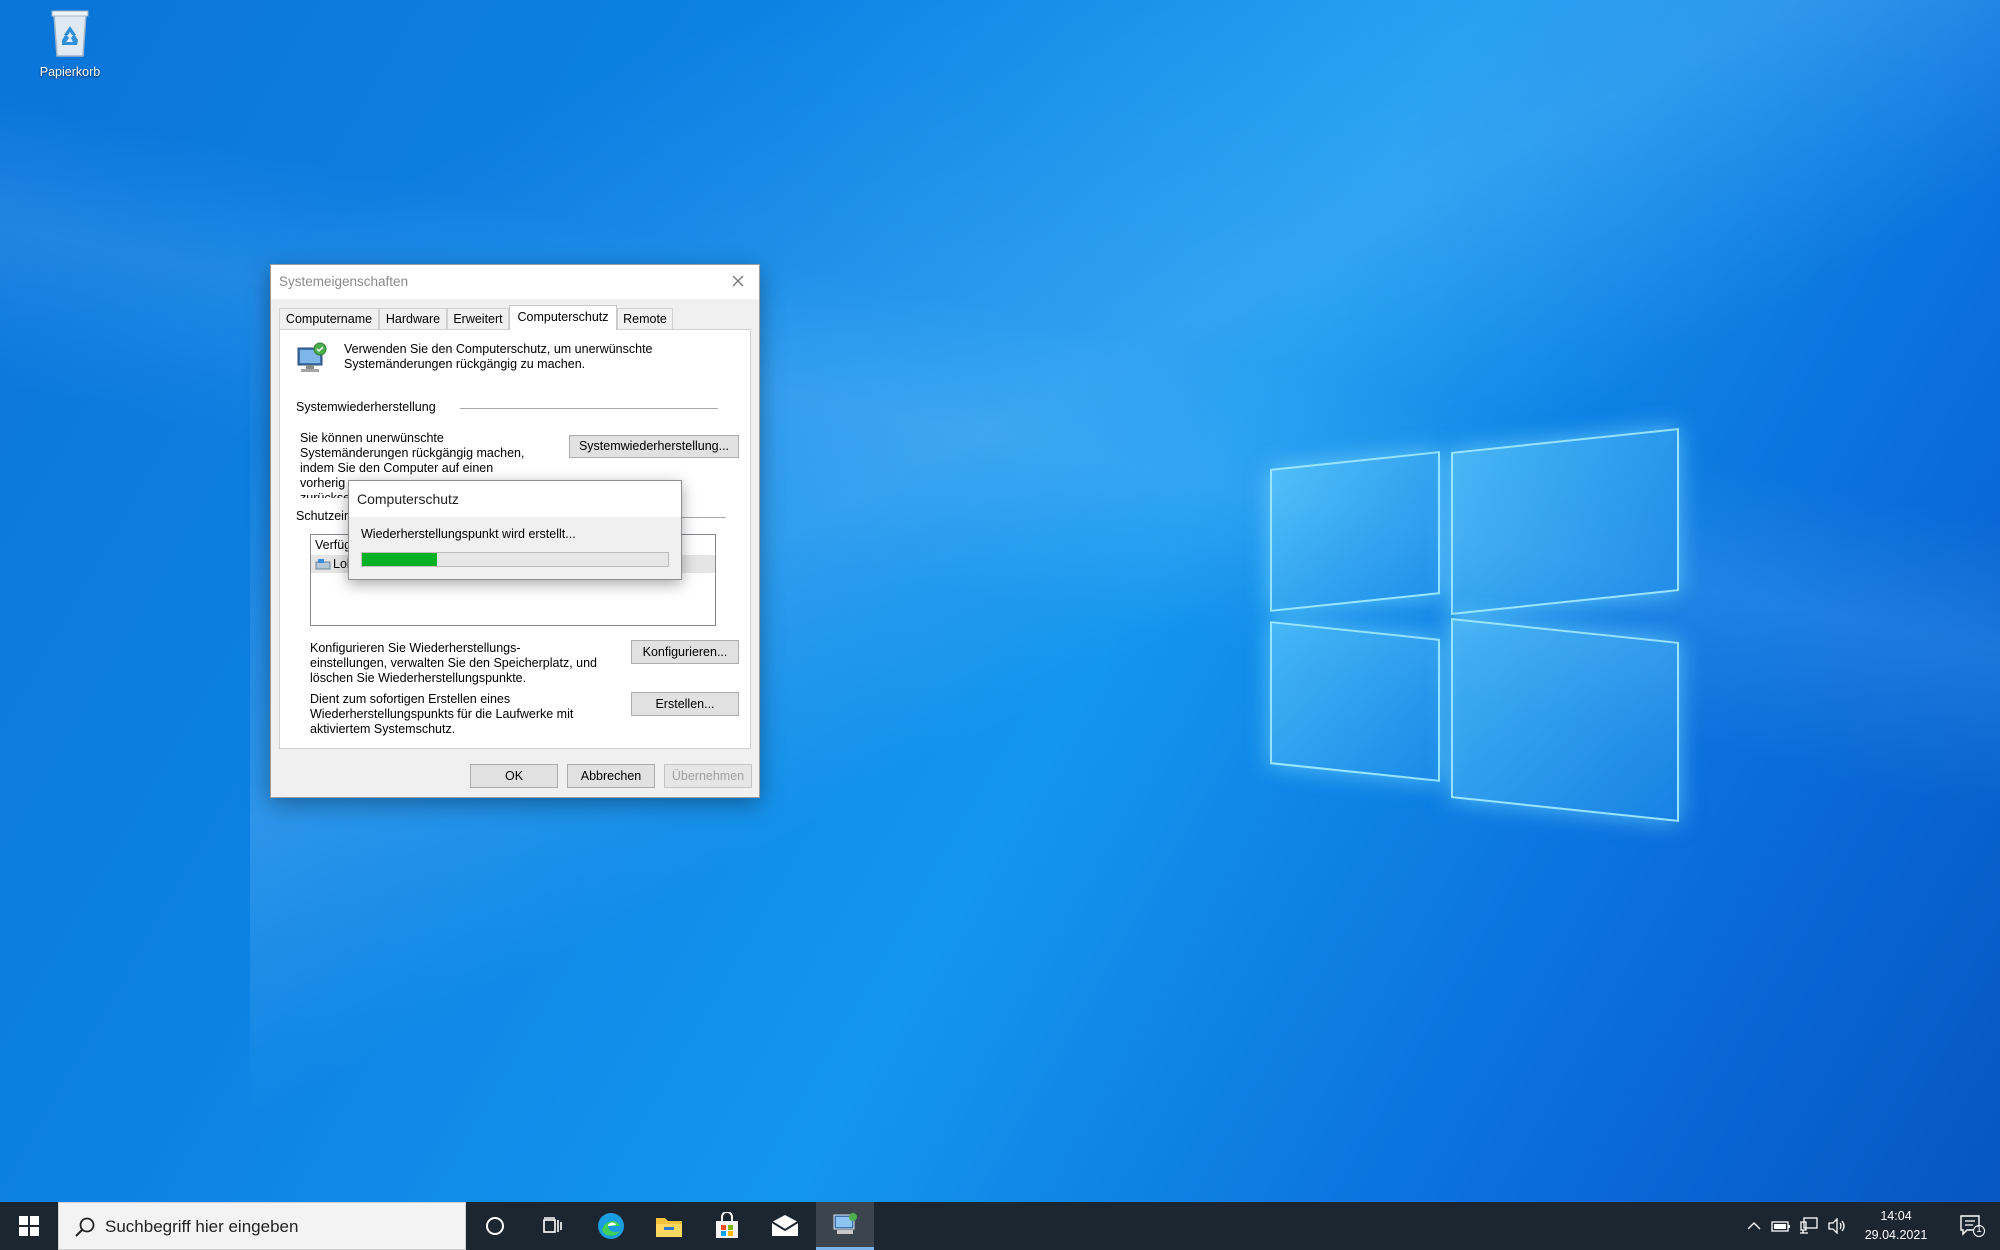 The width and height of the screenshot is (2000, 1250). I want to click on chevron-up-icon, so click(1754, 1226).